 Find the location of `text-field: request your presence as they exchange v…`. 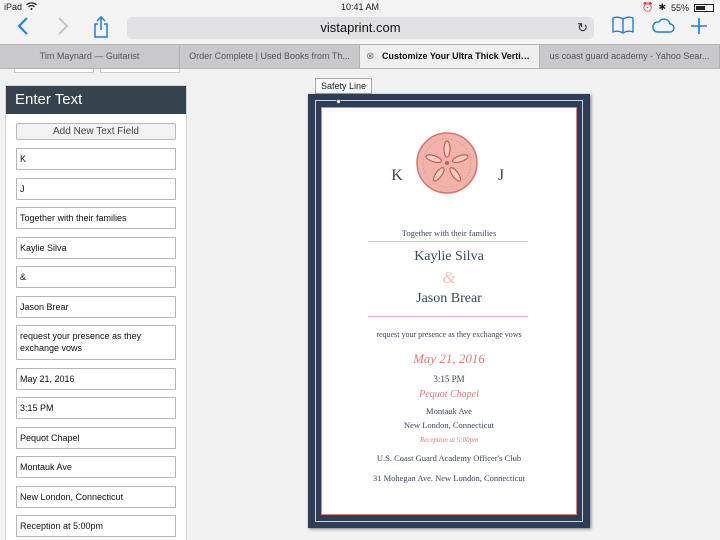

text-field: request your presence as they exchange v… is located at coordinates (96, 342).